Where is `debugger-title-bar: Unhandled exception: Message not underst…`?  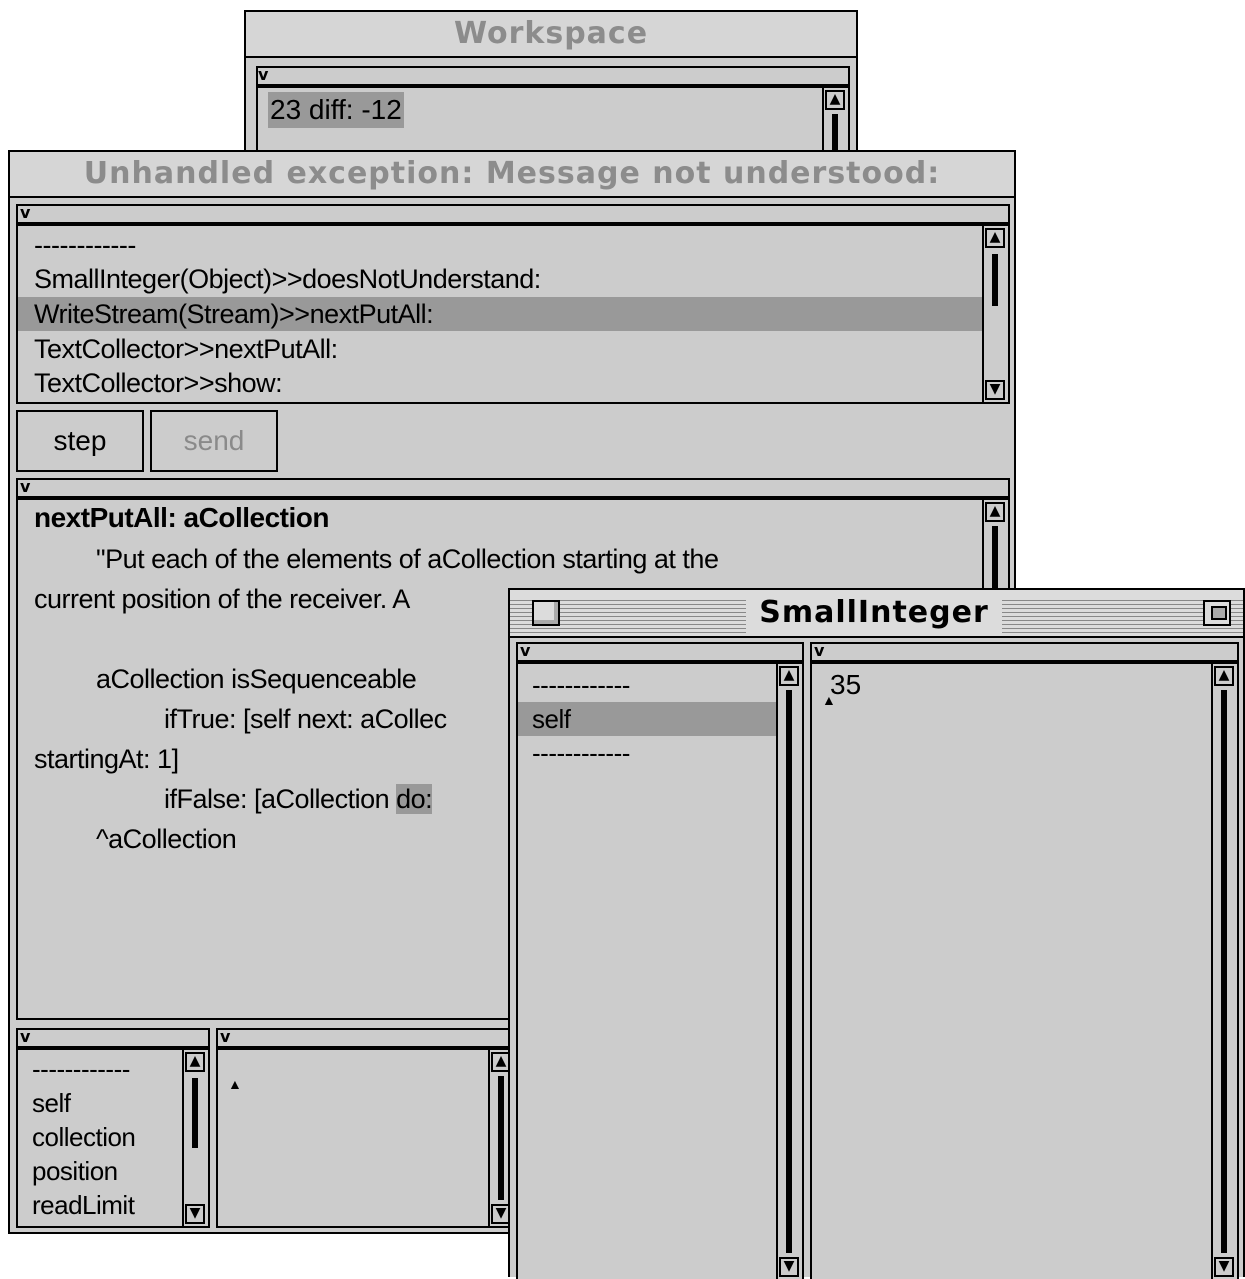 debugger-title-bar: Unhandled exception: Message not underst… is located at coordinates (512, 175).